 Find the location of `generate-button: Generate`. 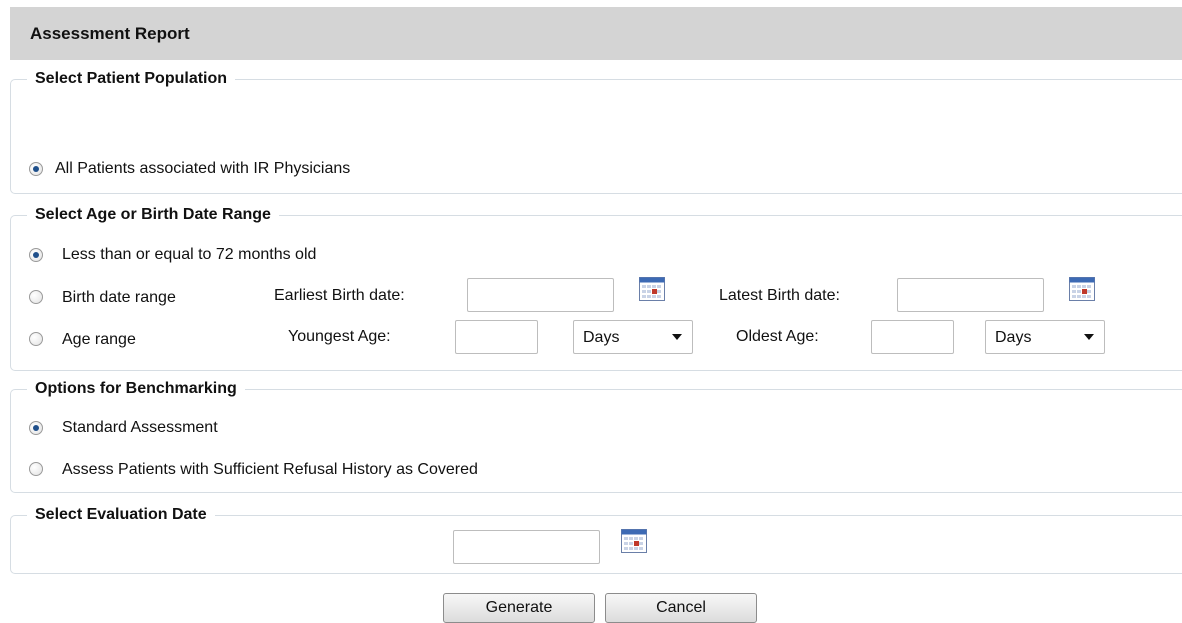

generate-button: Generate is located at coordinates (519, 608).